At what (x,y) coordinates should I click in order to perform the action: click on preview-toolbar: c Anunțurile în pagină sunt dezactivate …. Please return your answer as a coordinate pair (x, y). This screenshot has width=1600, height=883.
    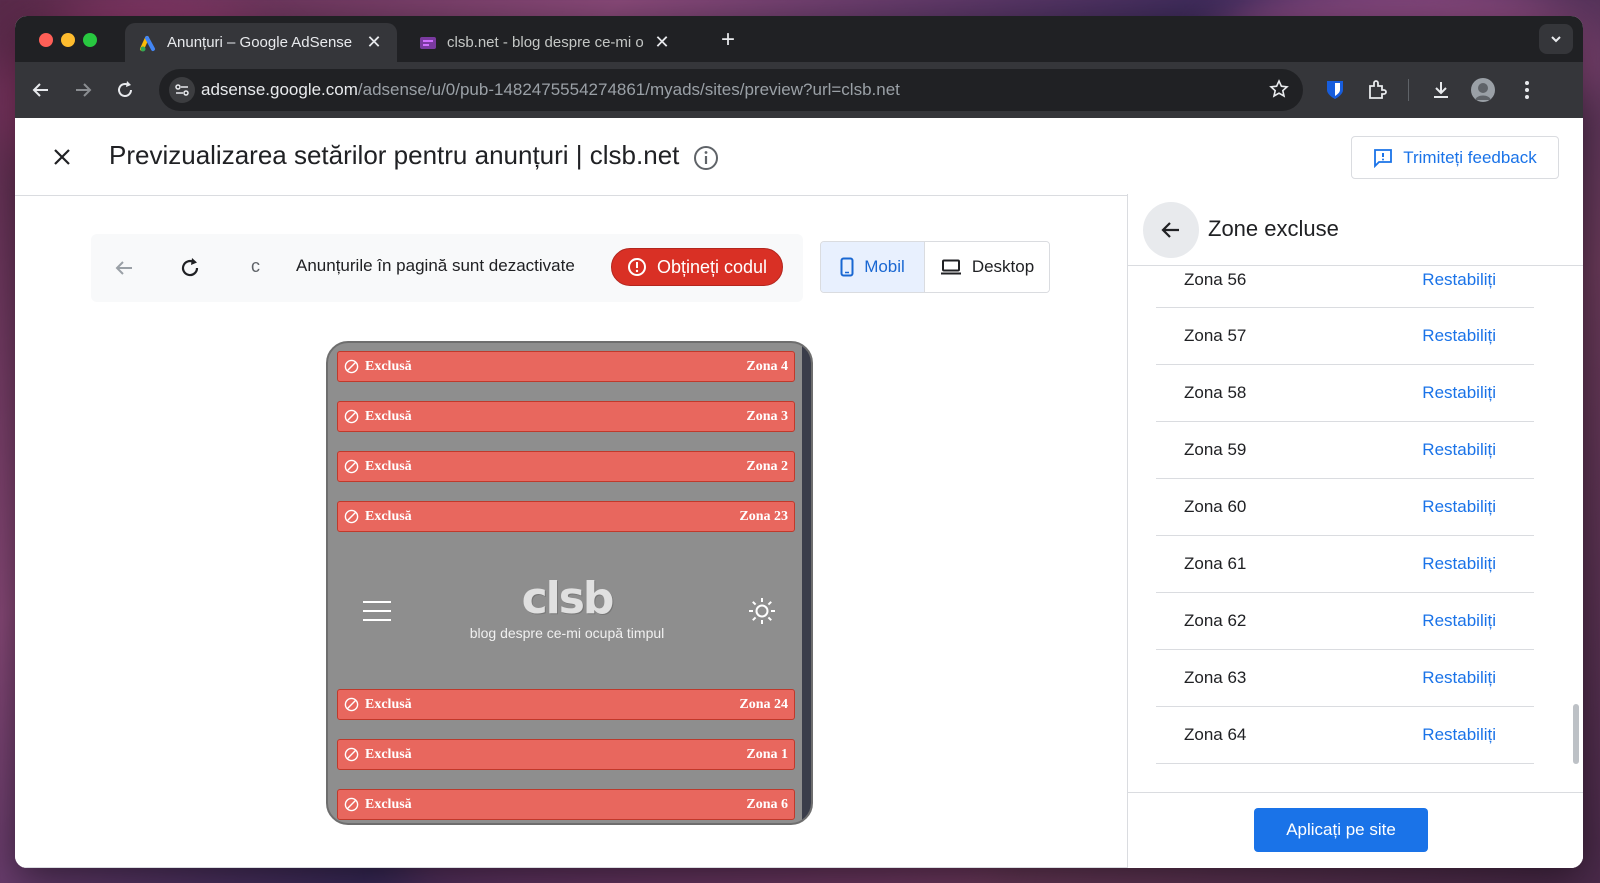
    Looking at the image, I should click on (447, 268).